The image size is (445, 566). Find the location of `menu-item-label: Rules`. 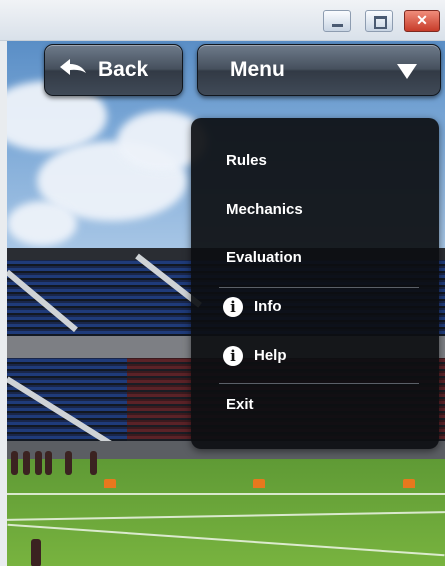

menu-item-label: Rules is located at coordinates (246, 160).